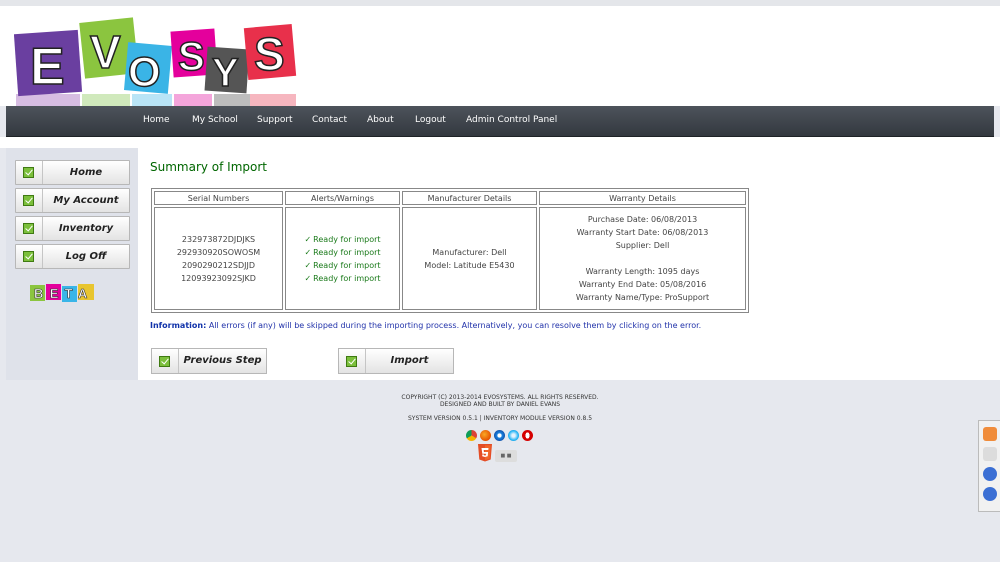 Image resolution: width=1000 pixels, height=562 pixels. Describe the element at coordinates (209, 167) in the screenshot. I see `page-title: Summary of Import` at that location.